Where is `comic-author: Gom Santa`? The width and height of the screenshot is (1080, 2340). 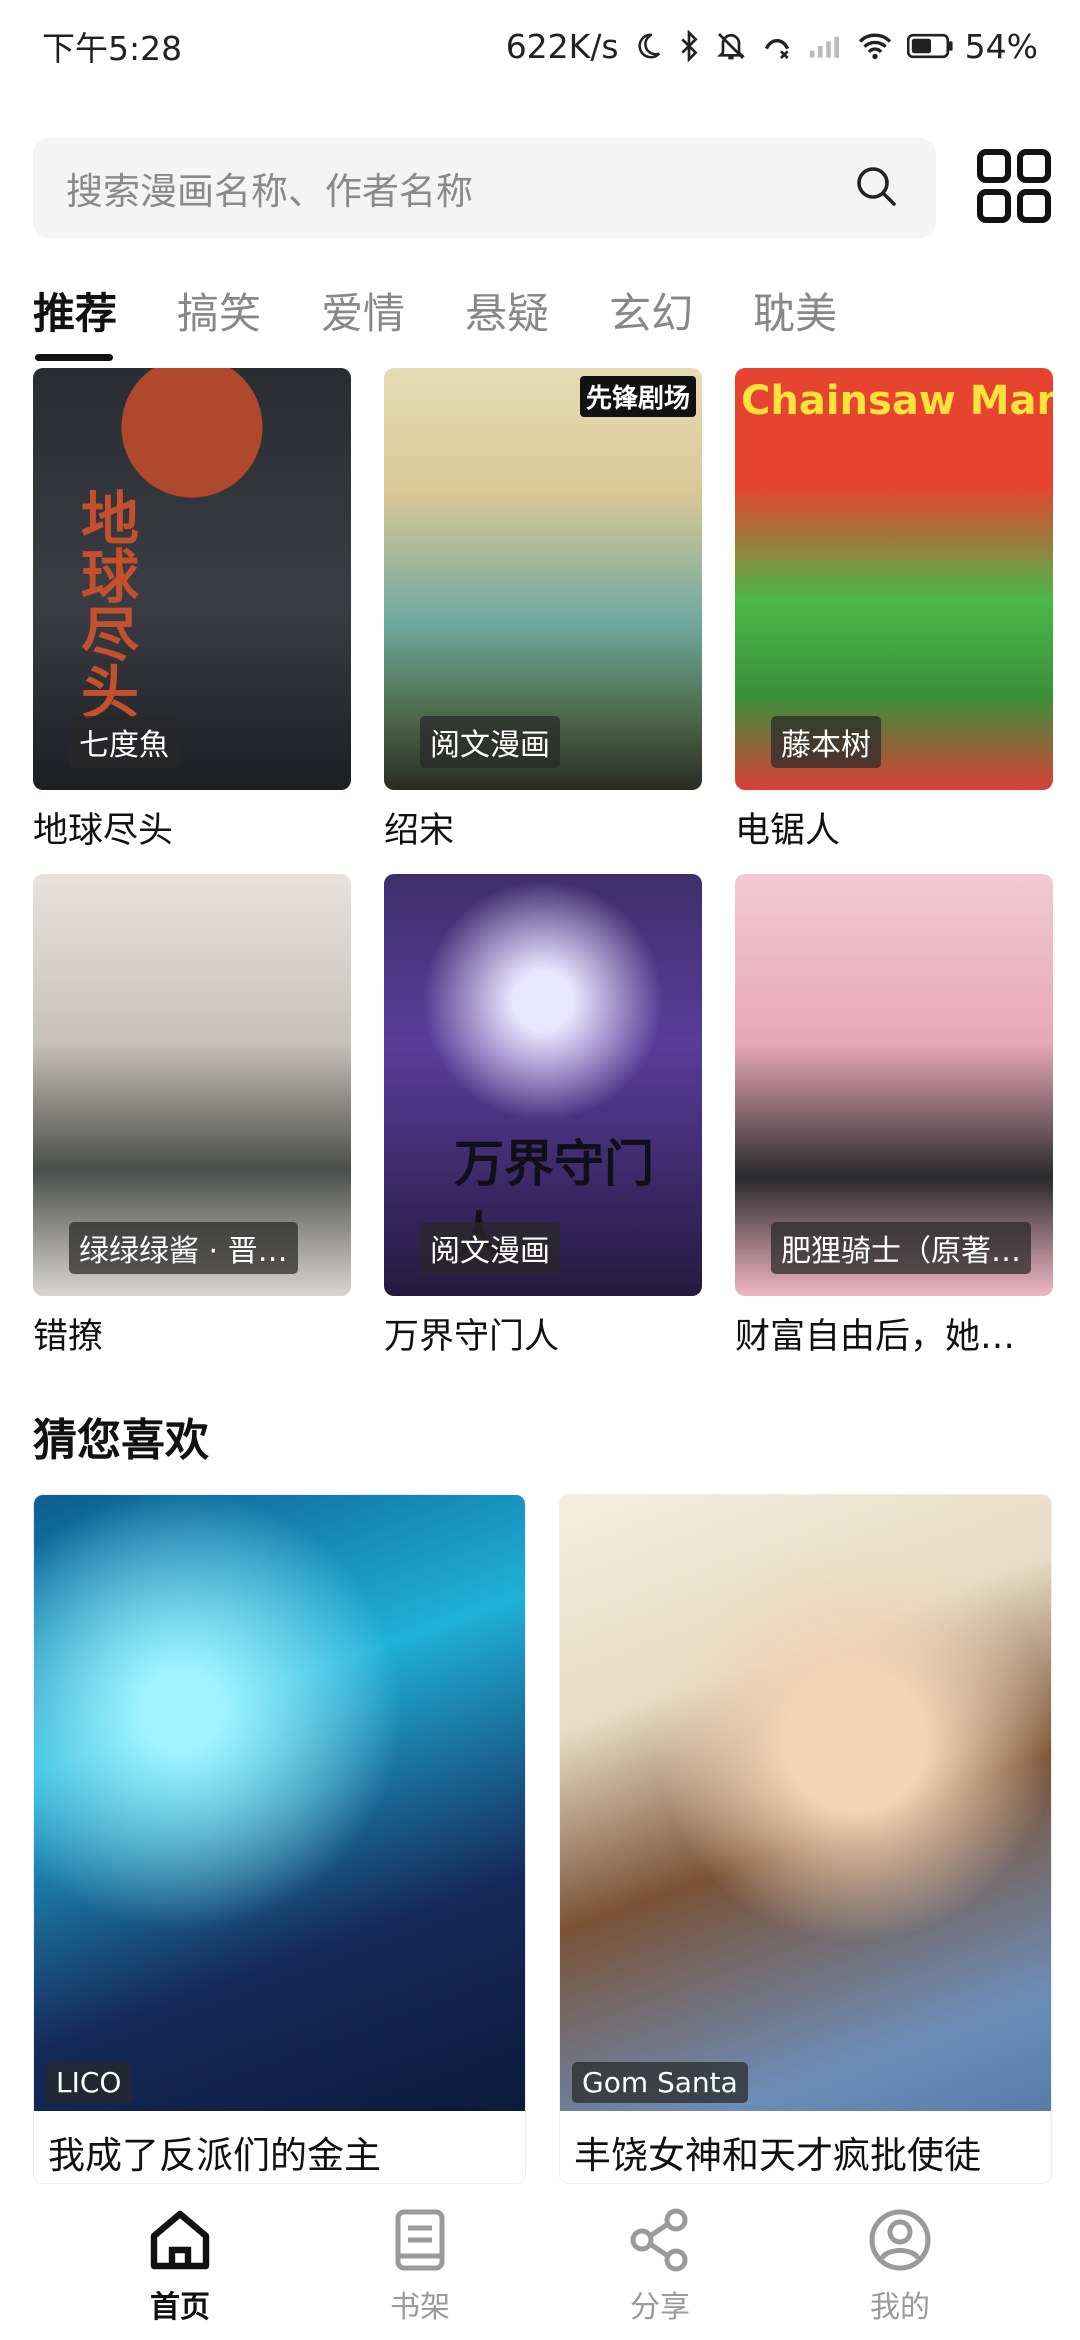 comic-author: Gom Santa is located at coordinates (660, 2082).